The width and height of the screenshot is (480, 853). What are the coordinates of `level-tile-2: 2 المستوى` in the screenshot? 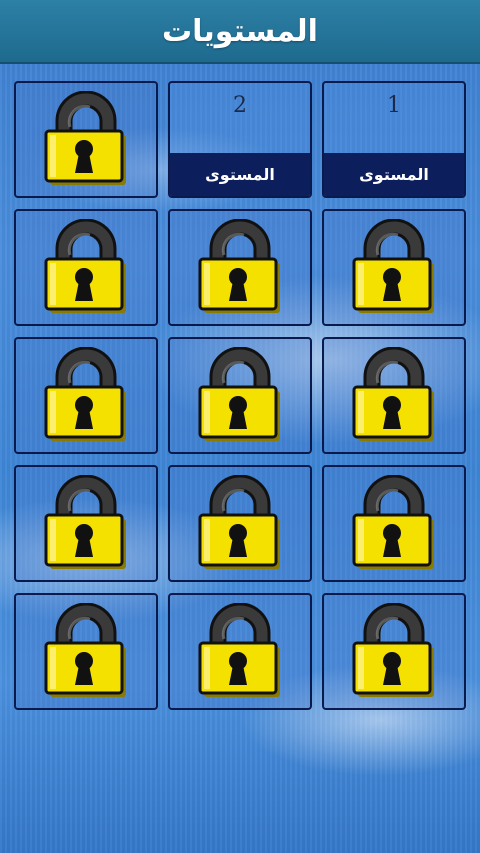 It's located at (240, 139).